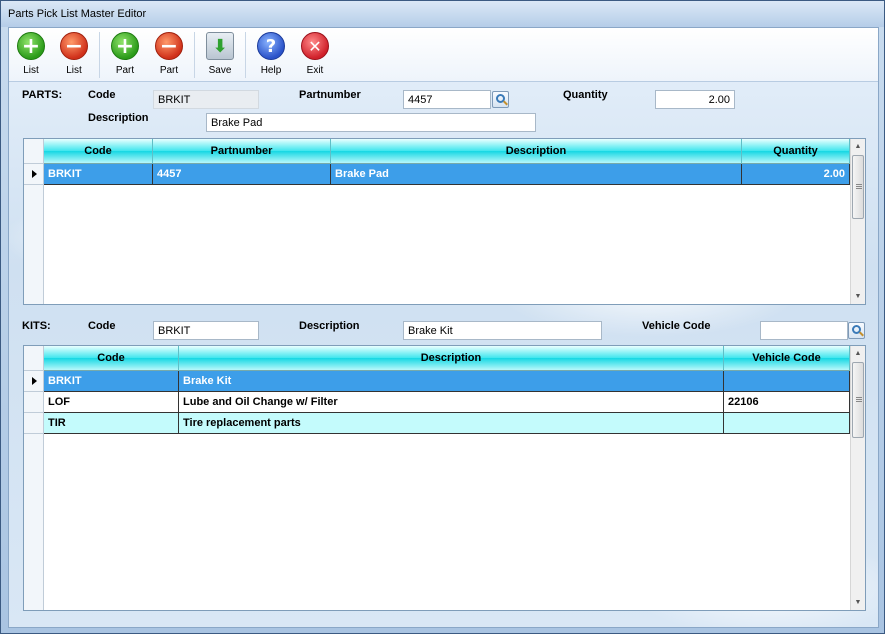  What do you see at coordinates (74, 70) in the screenshot?
I see `remove-list-label: List` at bounding box center [74, 70].